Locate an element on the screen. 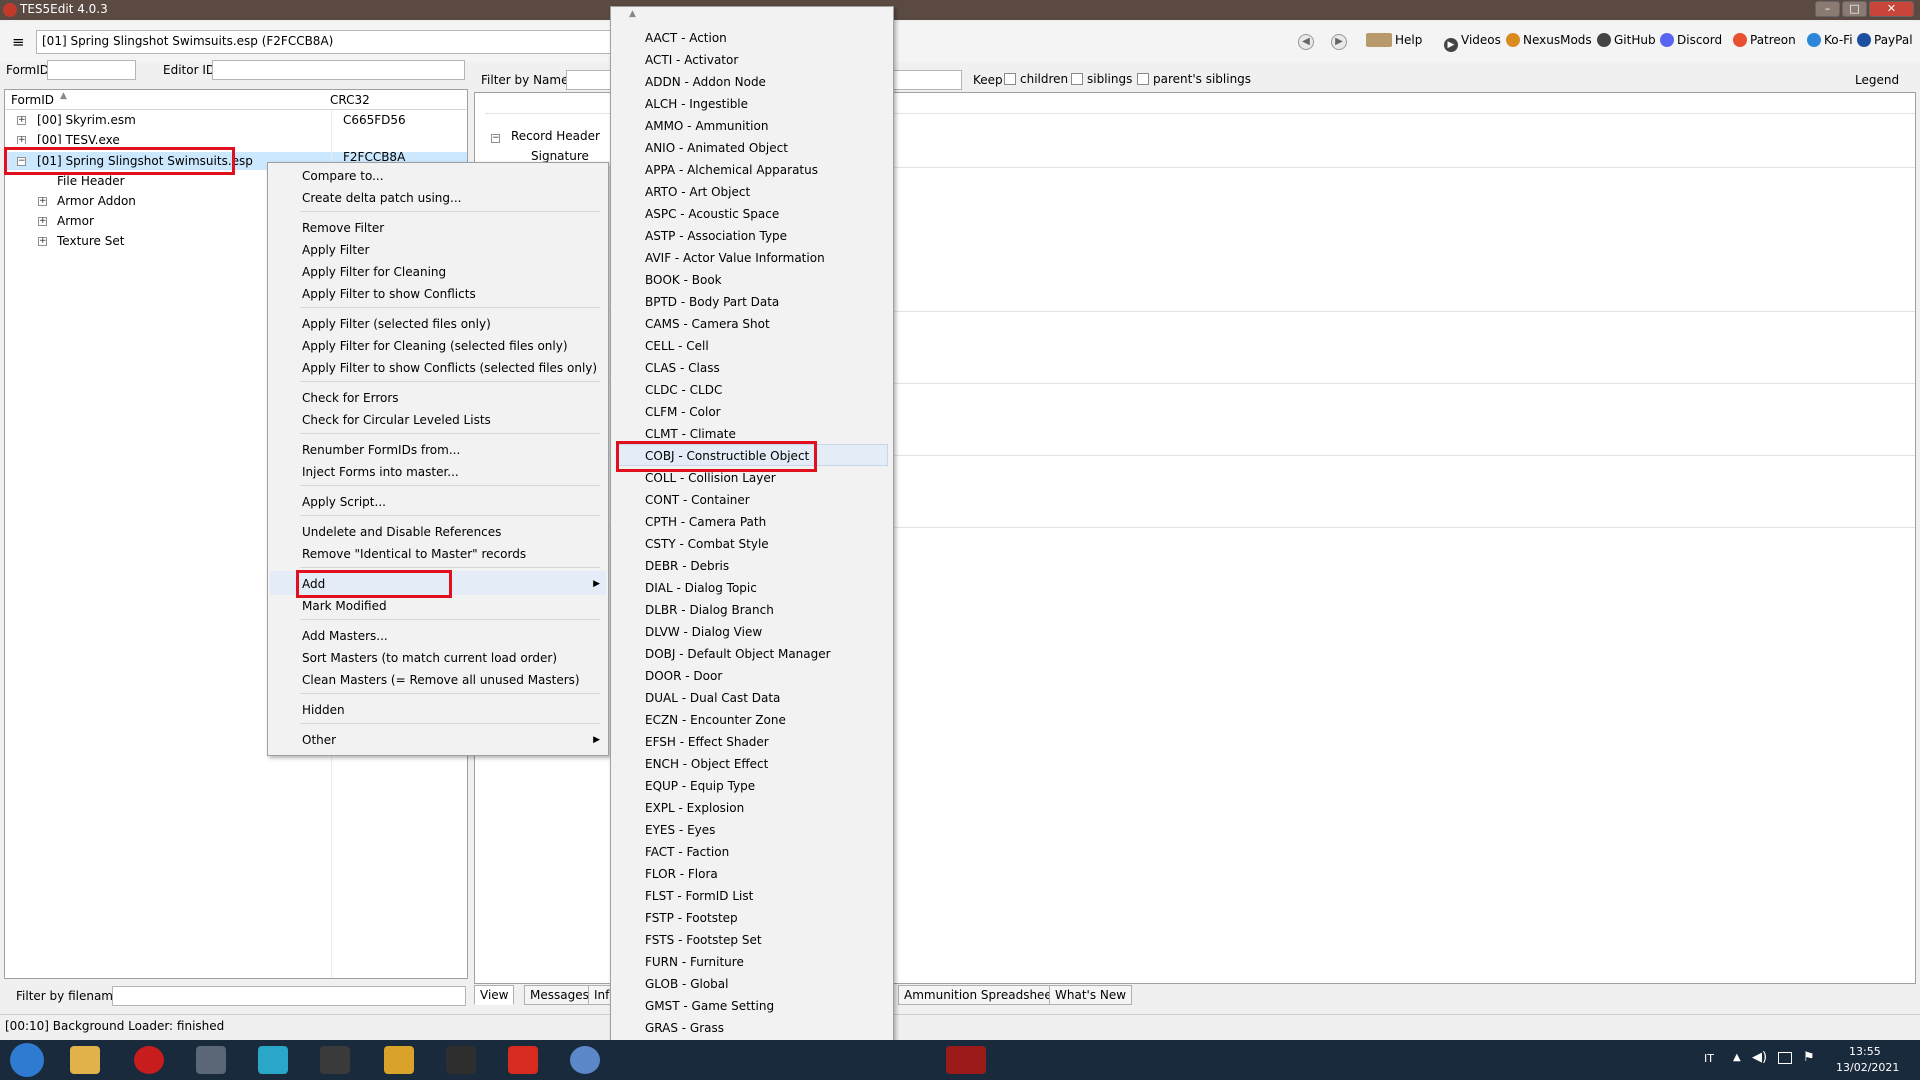 This screenshot has width=1920, height=1080. menu-item-remove-filter: Remove Filter is located at coordinates (343, 228).